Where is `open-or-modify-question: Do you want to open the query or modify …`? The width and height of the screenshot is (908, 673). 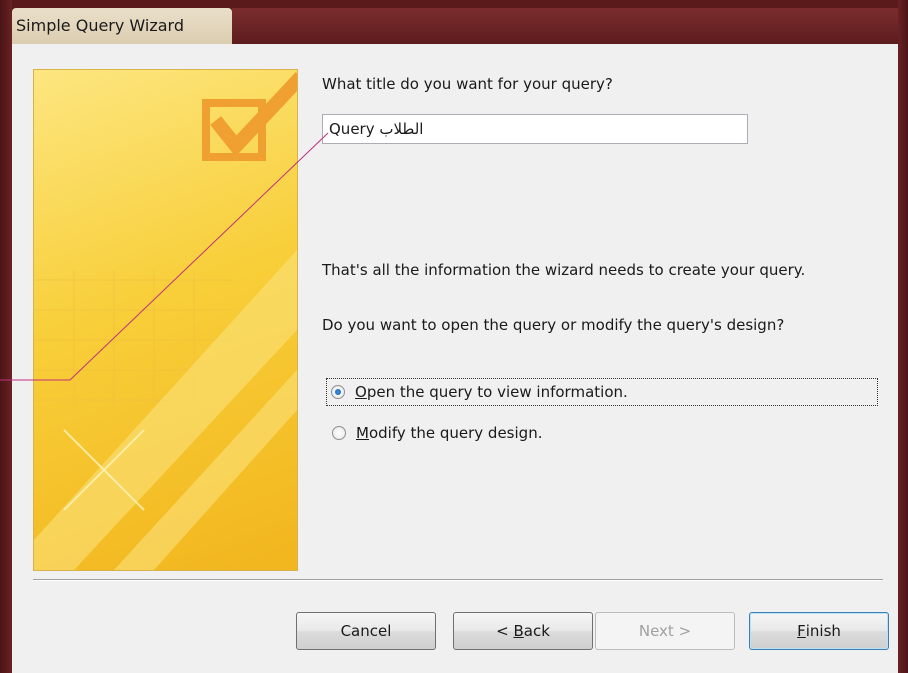 open-or-modify-question: Do you want to open the query or modify … is located at coordinates (553, 325).